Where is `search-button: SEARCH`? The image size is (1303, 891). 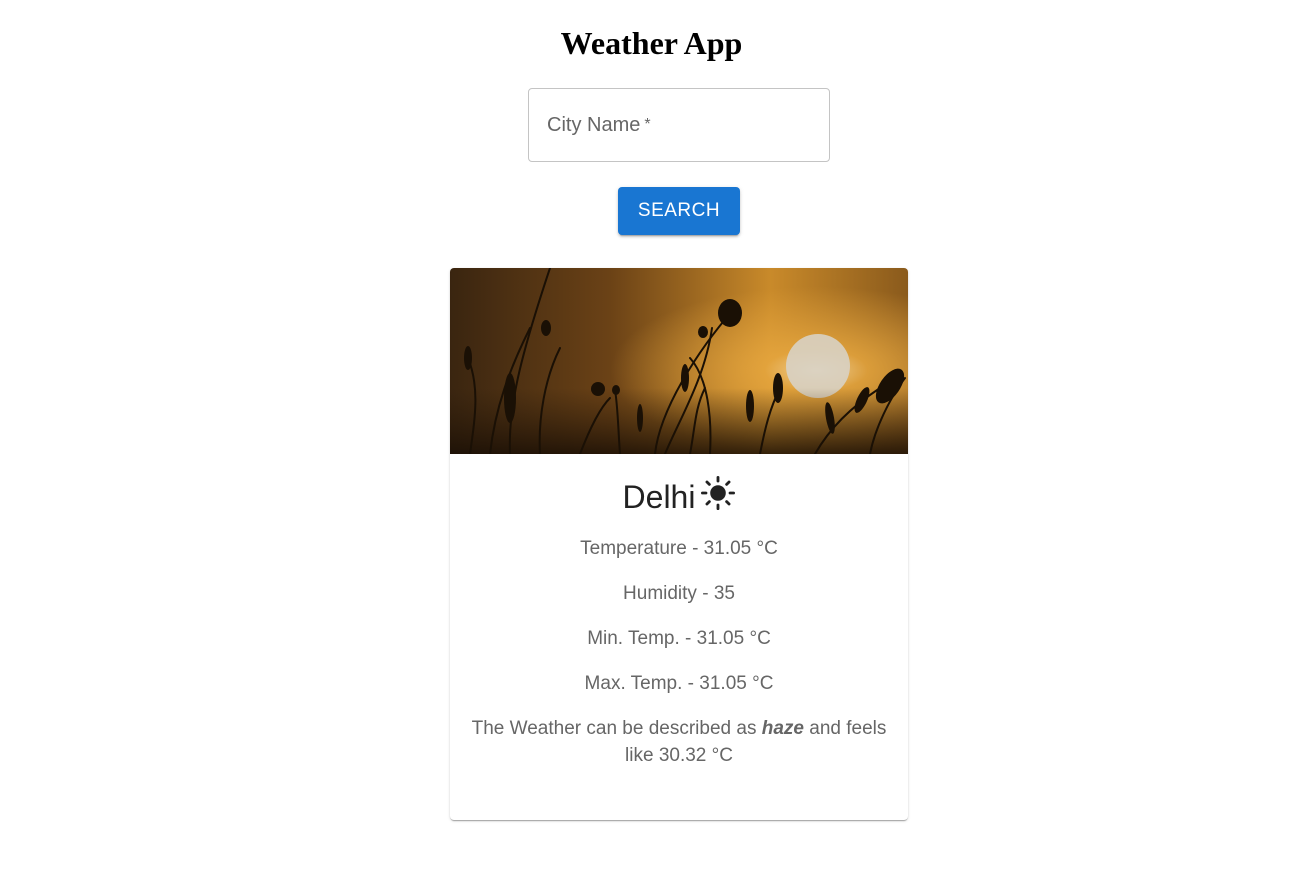
search-button: SEARCH is located at coordinates (679, 211).